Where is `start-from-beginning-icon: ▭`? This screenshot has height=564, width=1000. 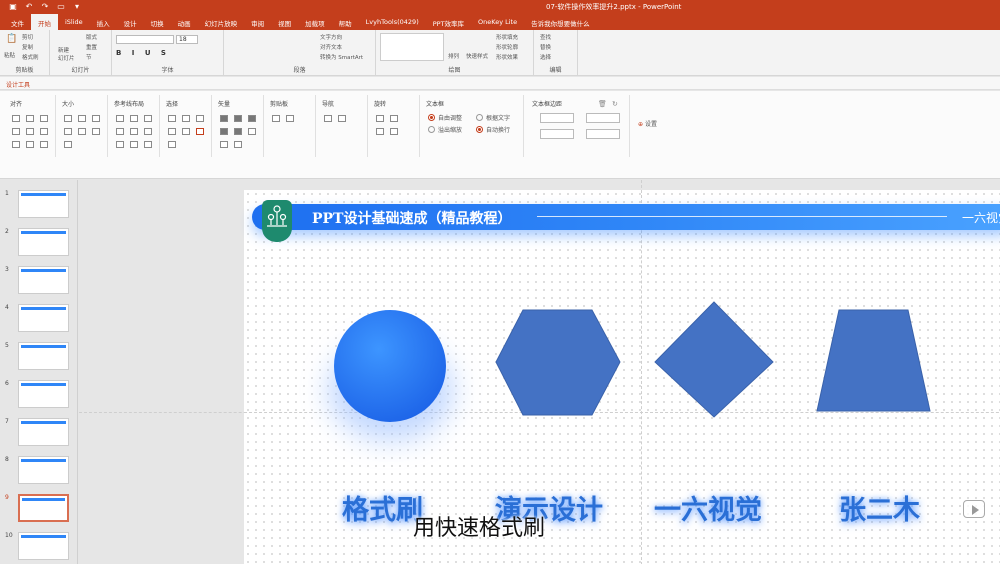
start-from-beginning-icon: ▭ is located at coordinates (61, 7).